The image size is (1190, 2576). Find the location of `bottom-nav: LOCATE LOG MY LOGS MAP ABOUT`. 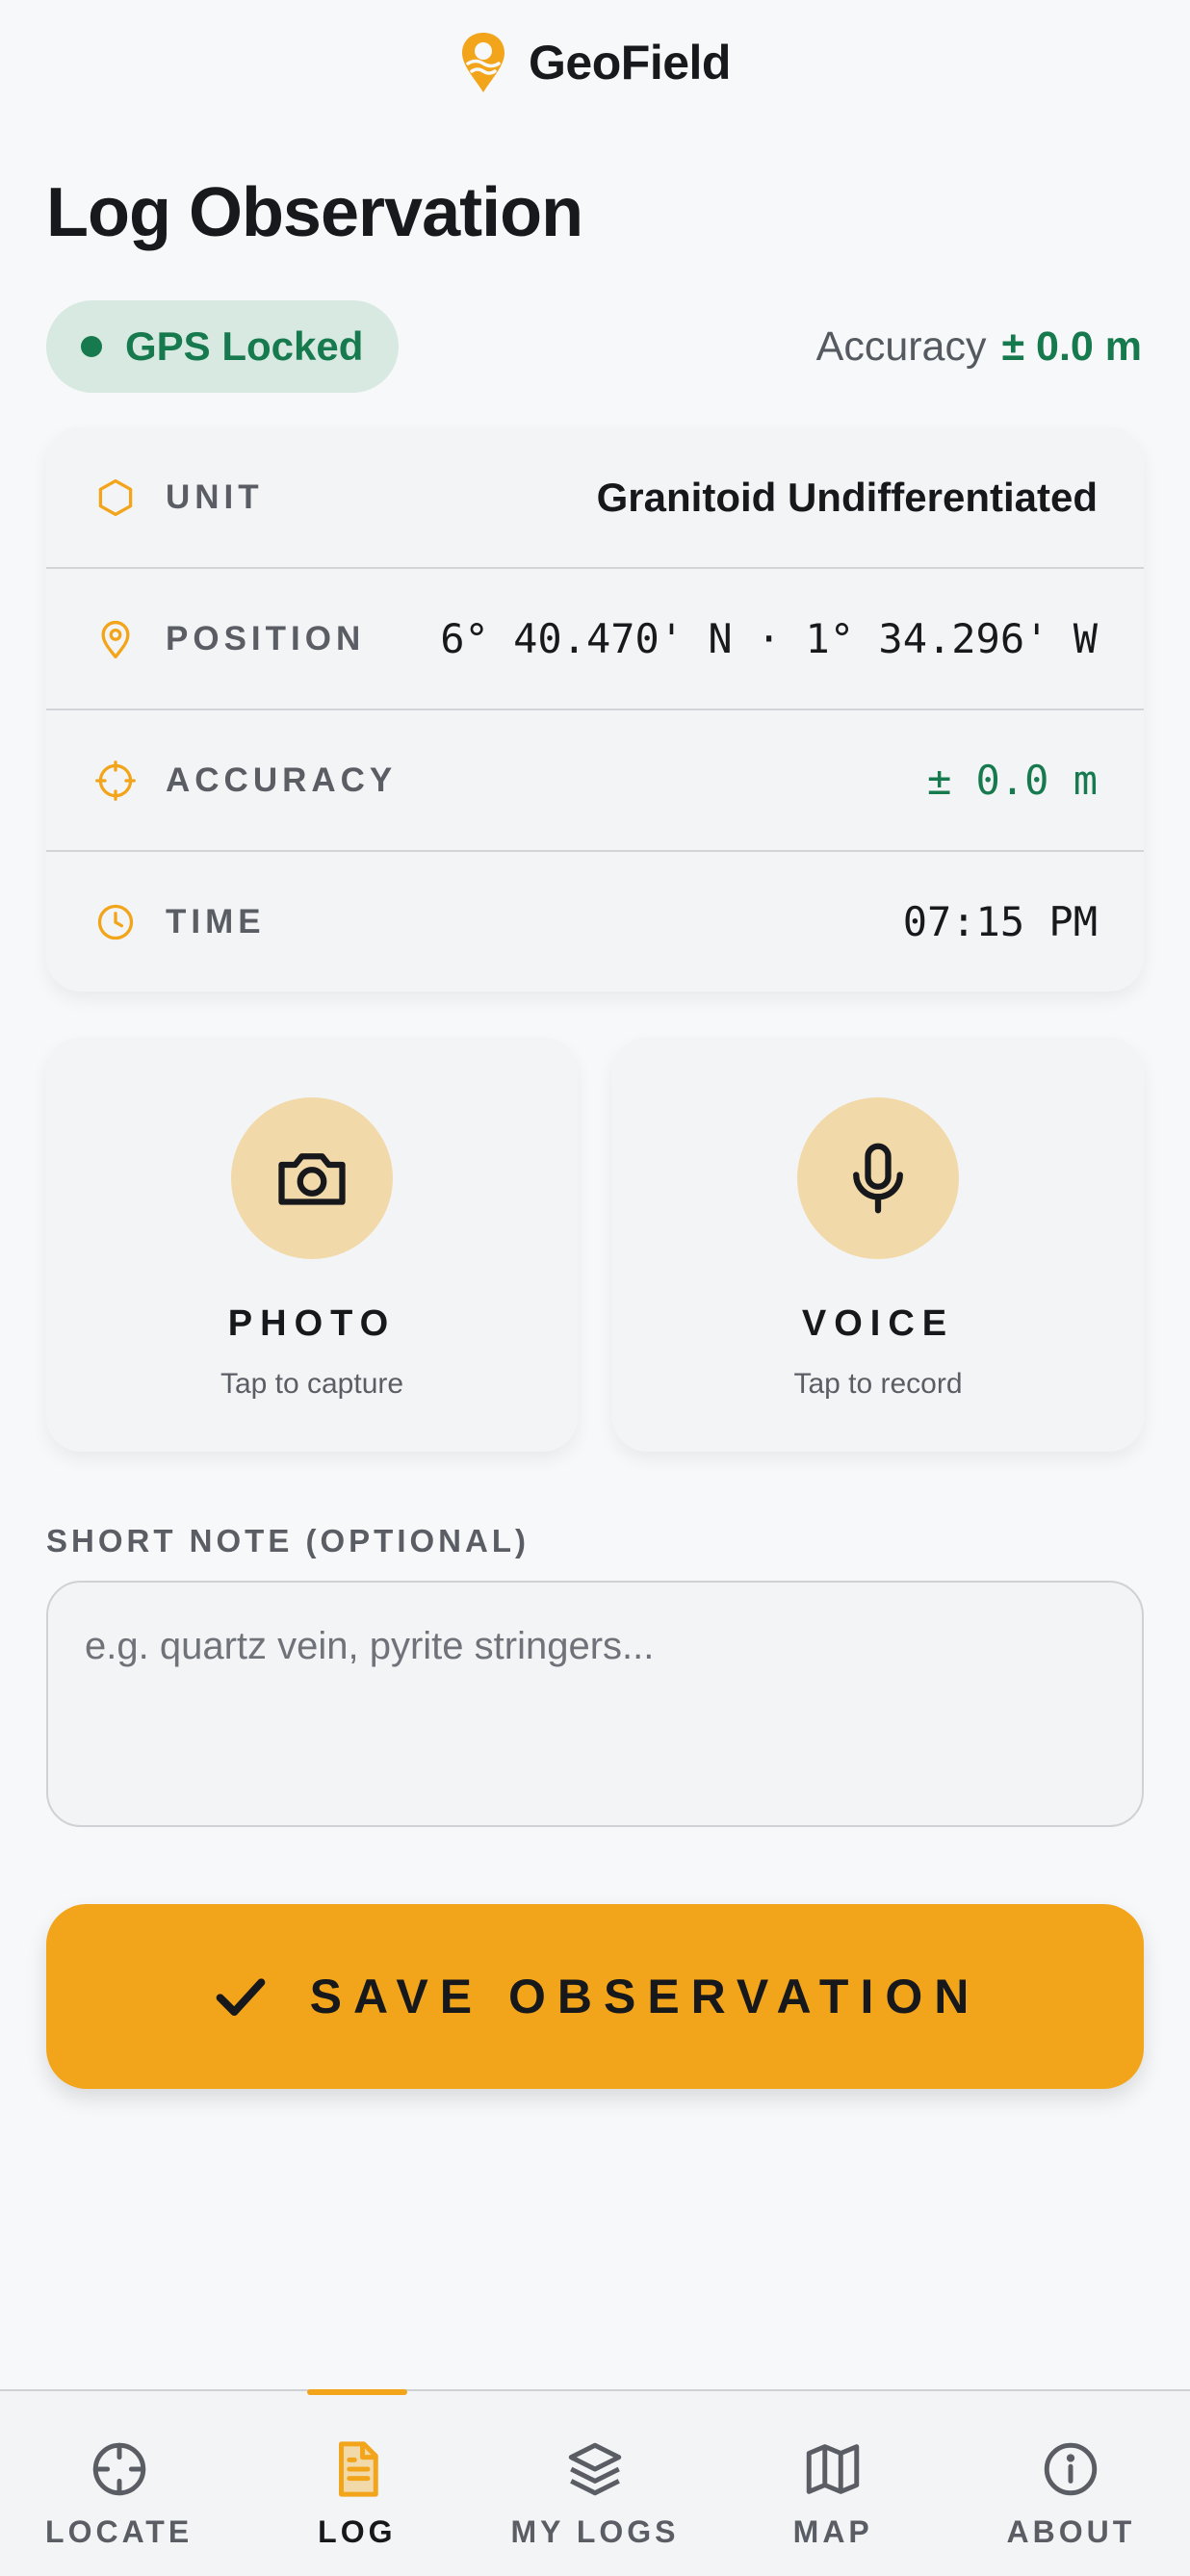

bottom-nav: LOCATE LOG MY LOGS MAP ABOUT is located at coordinates (595, 2482).